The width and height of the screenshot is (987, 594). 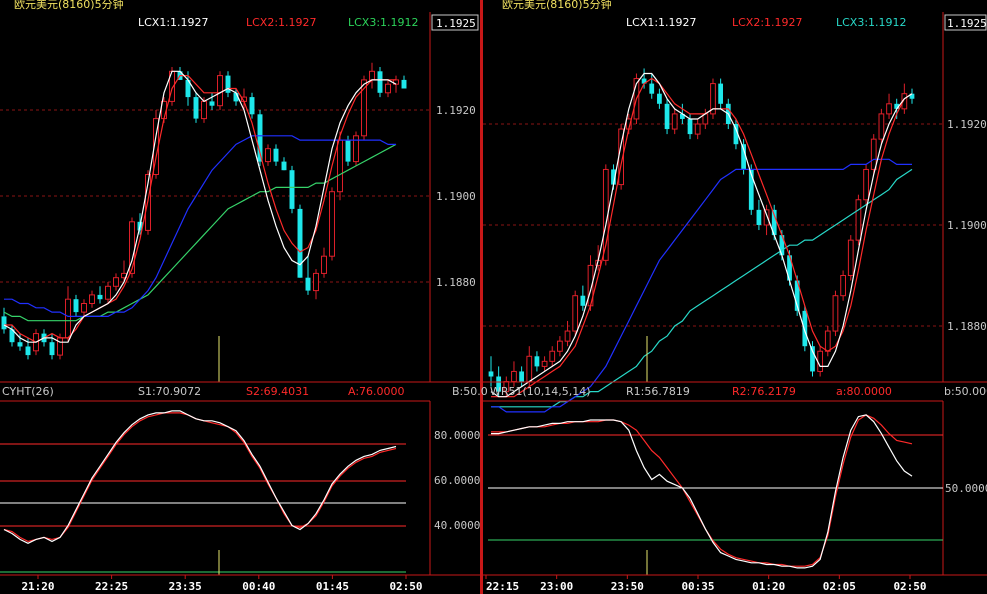 What do you see at coordinates (277, 391) in the screenshot?
I see `left-osc-s2: S2:69.4031` at bounding box center [277, 391].